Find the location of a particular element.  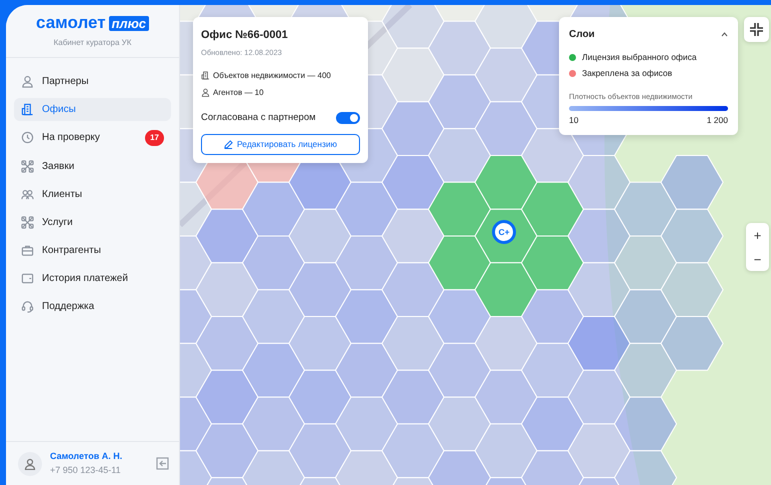

headset-icon is located at coordinates (27, 306).